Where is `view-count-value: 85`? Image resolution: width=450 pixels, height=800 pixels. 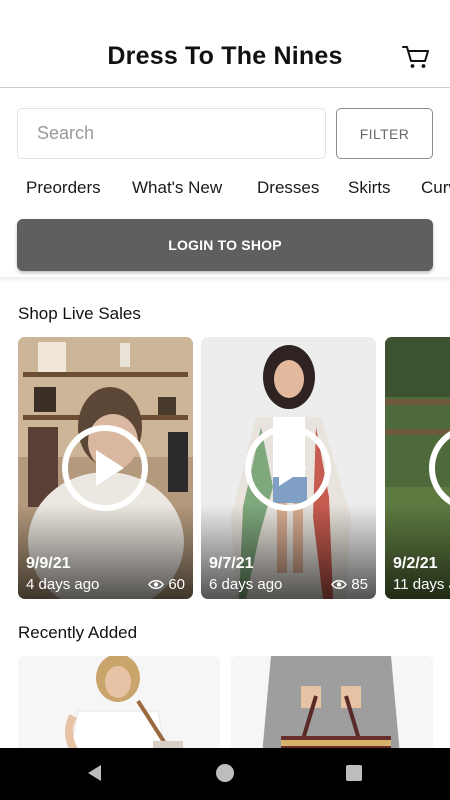
view-count-value: 85 is located at coordinates (359, 584).